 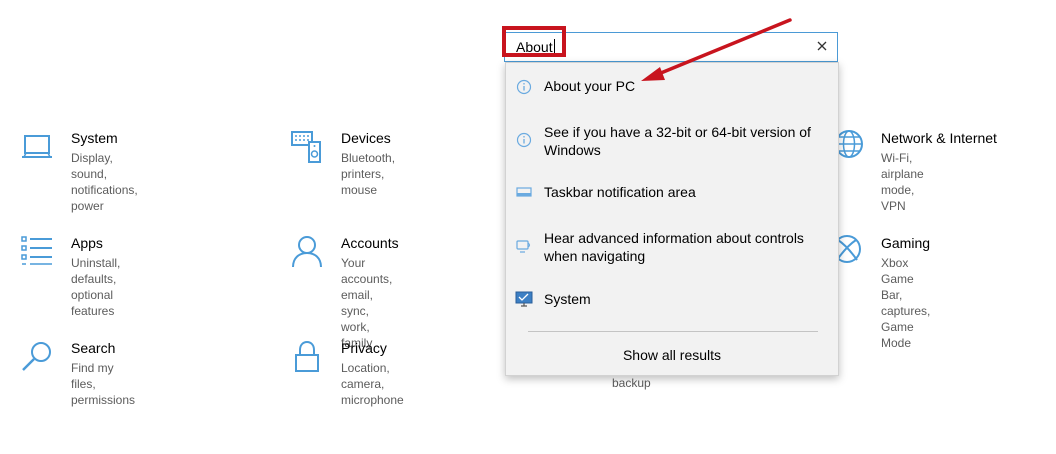 I want to click on annotation-arrow, so click(x=716, y=49).